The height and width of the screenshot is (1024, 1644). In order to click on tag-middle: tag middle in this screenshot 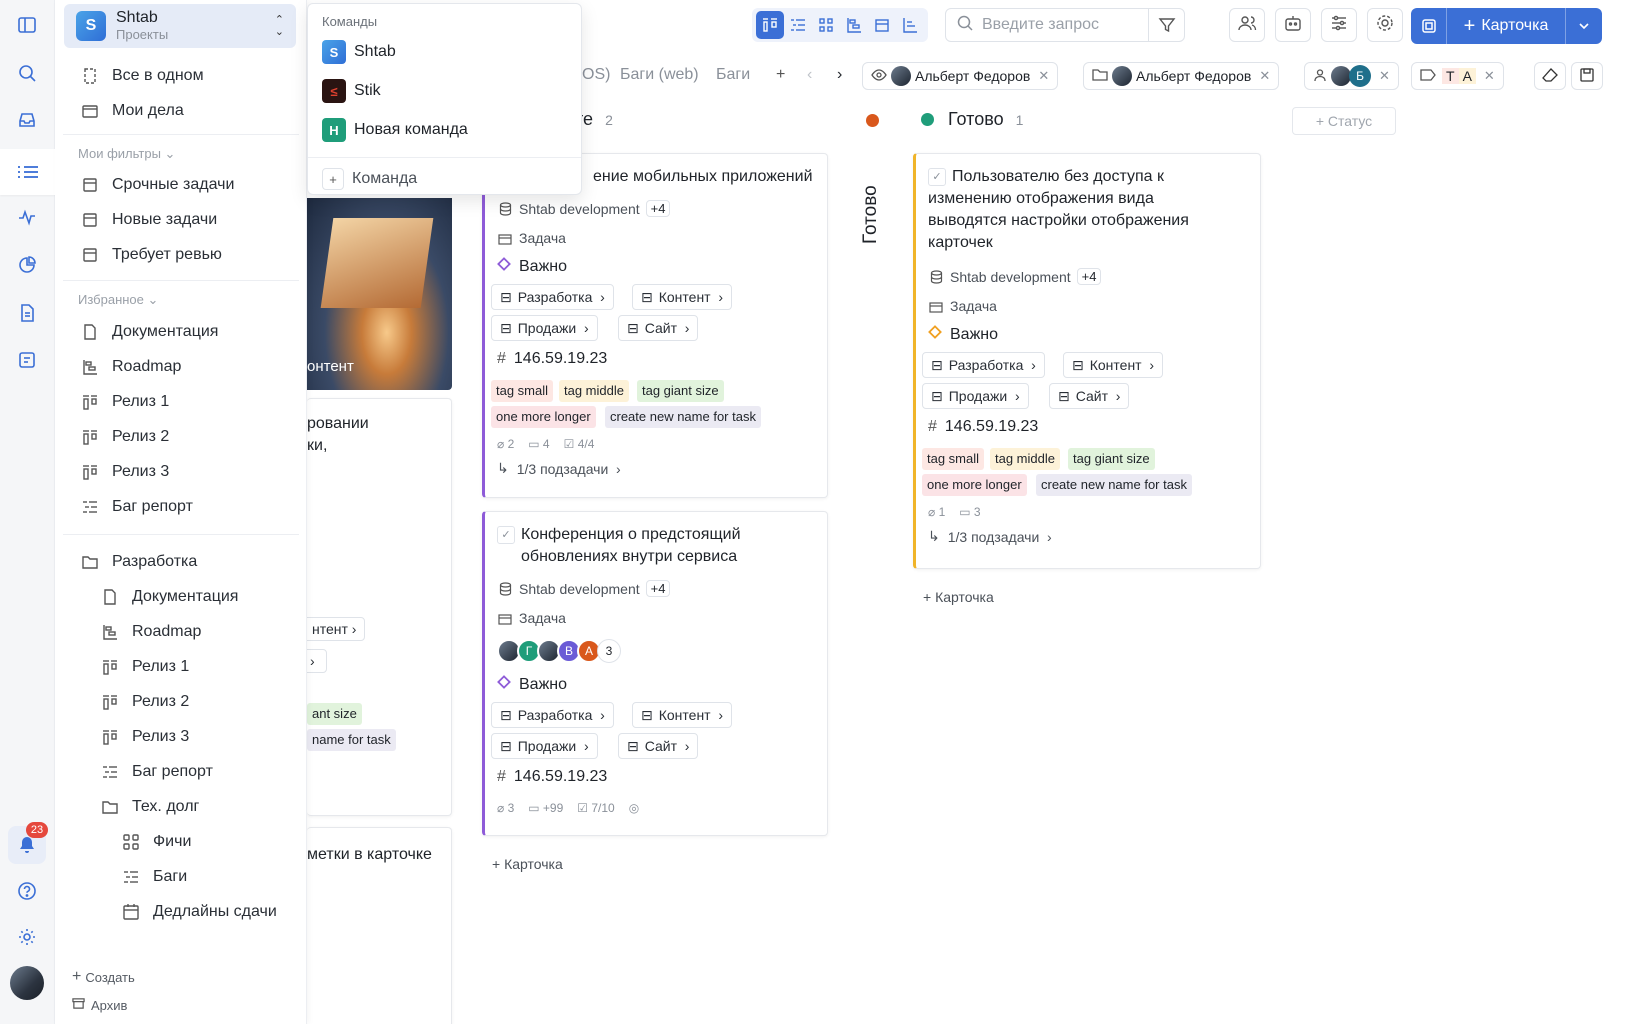, I will do `click(594, 391)`.